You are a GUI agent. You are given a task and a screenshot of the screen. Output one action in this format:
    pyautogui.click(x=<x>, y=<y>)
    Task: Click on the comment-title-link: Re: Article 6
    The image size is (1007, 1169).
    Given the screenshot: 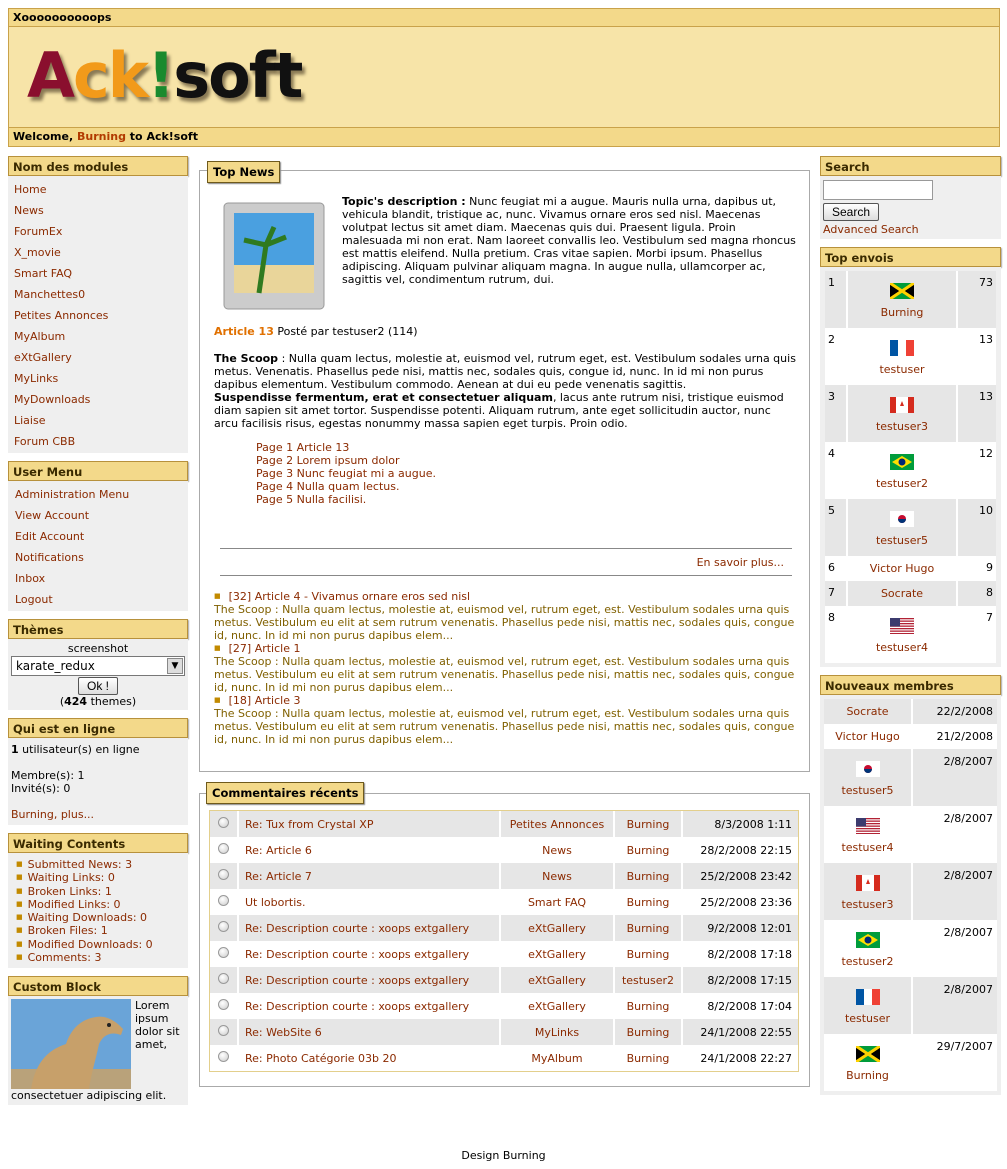 What is the action you would take?
    pyautogui.click(x=369, y=850)
    